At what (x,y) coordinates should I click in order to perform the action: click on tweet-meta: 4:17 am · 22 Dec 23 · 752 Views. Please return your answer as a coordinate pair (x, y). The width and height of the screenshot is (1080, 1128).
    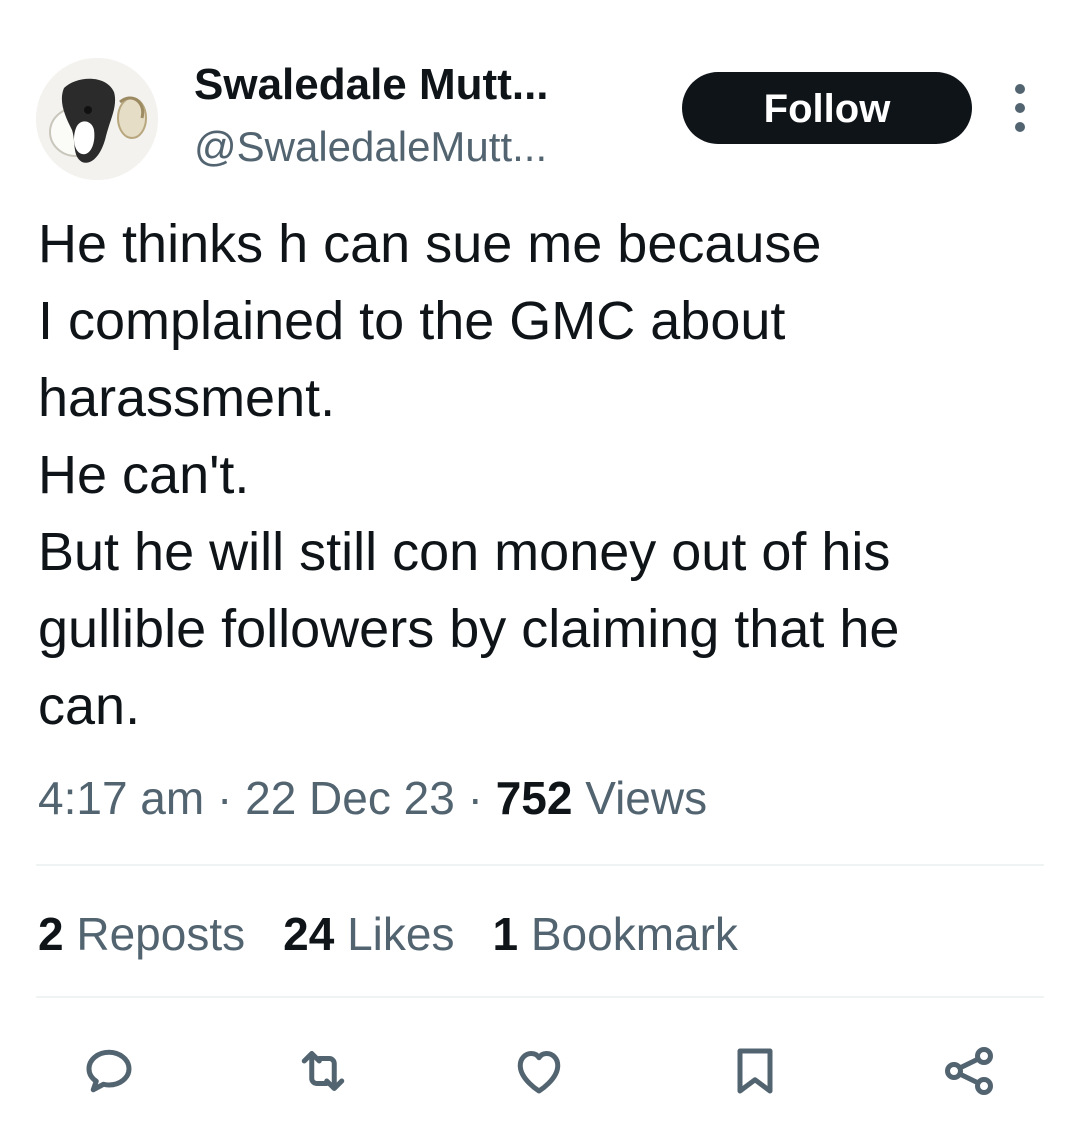
    Looking at the image, I should click on (372, 798).